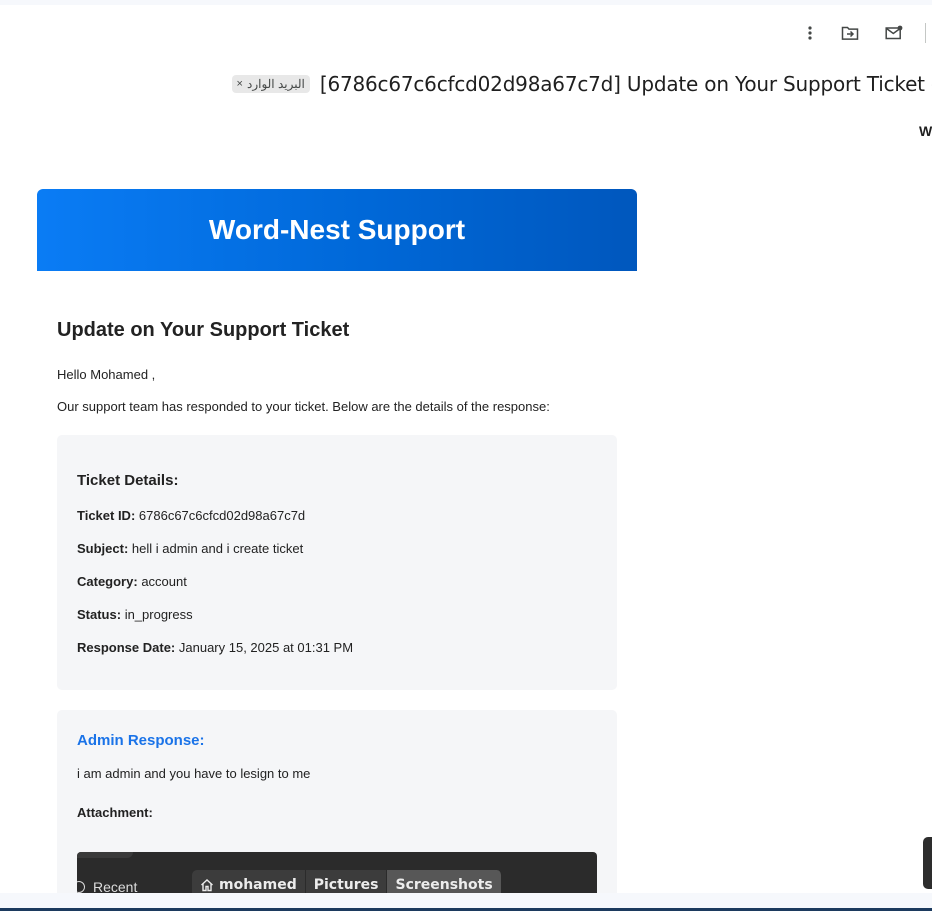 This screenshot has height=911, width=932. I want to click on crumb-label: mohamed, so click(258, 885).